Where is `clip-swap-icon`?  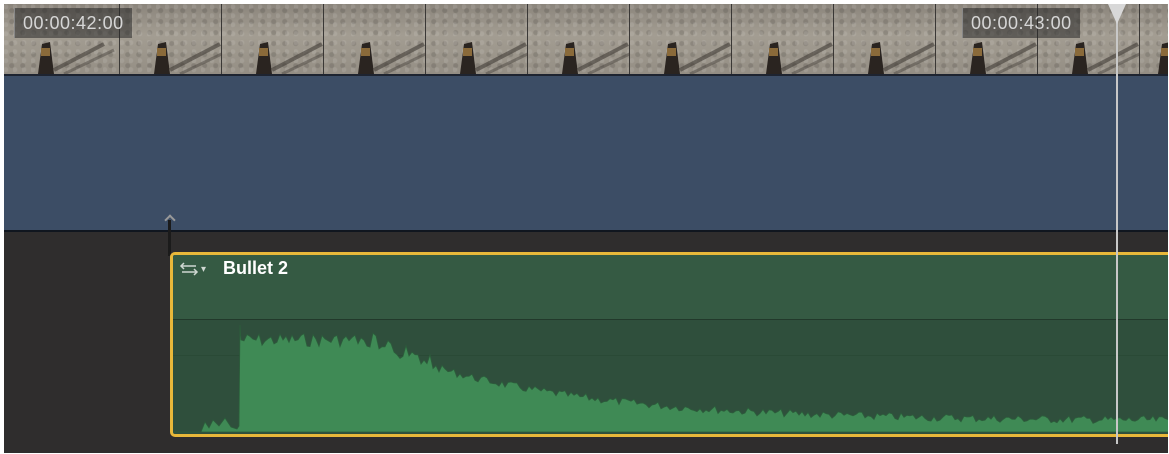 clip-swap-icon is located at coordinates (189, 269).